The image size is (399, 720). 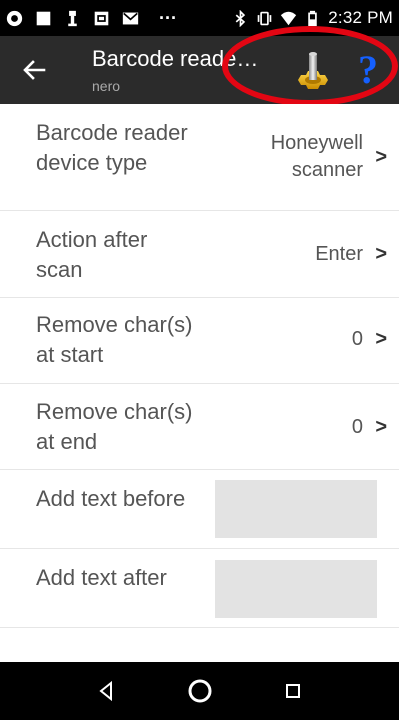 What do you see at coordinates (43, 18) in the screenshot?
I see `square-notification-icon` at bounding box center [43, 18].